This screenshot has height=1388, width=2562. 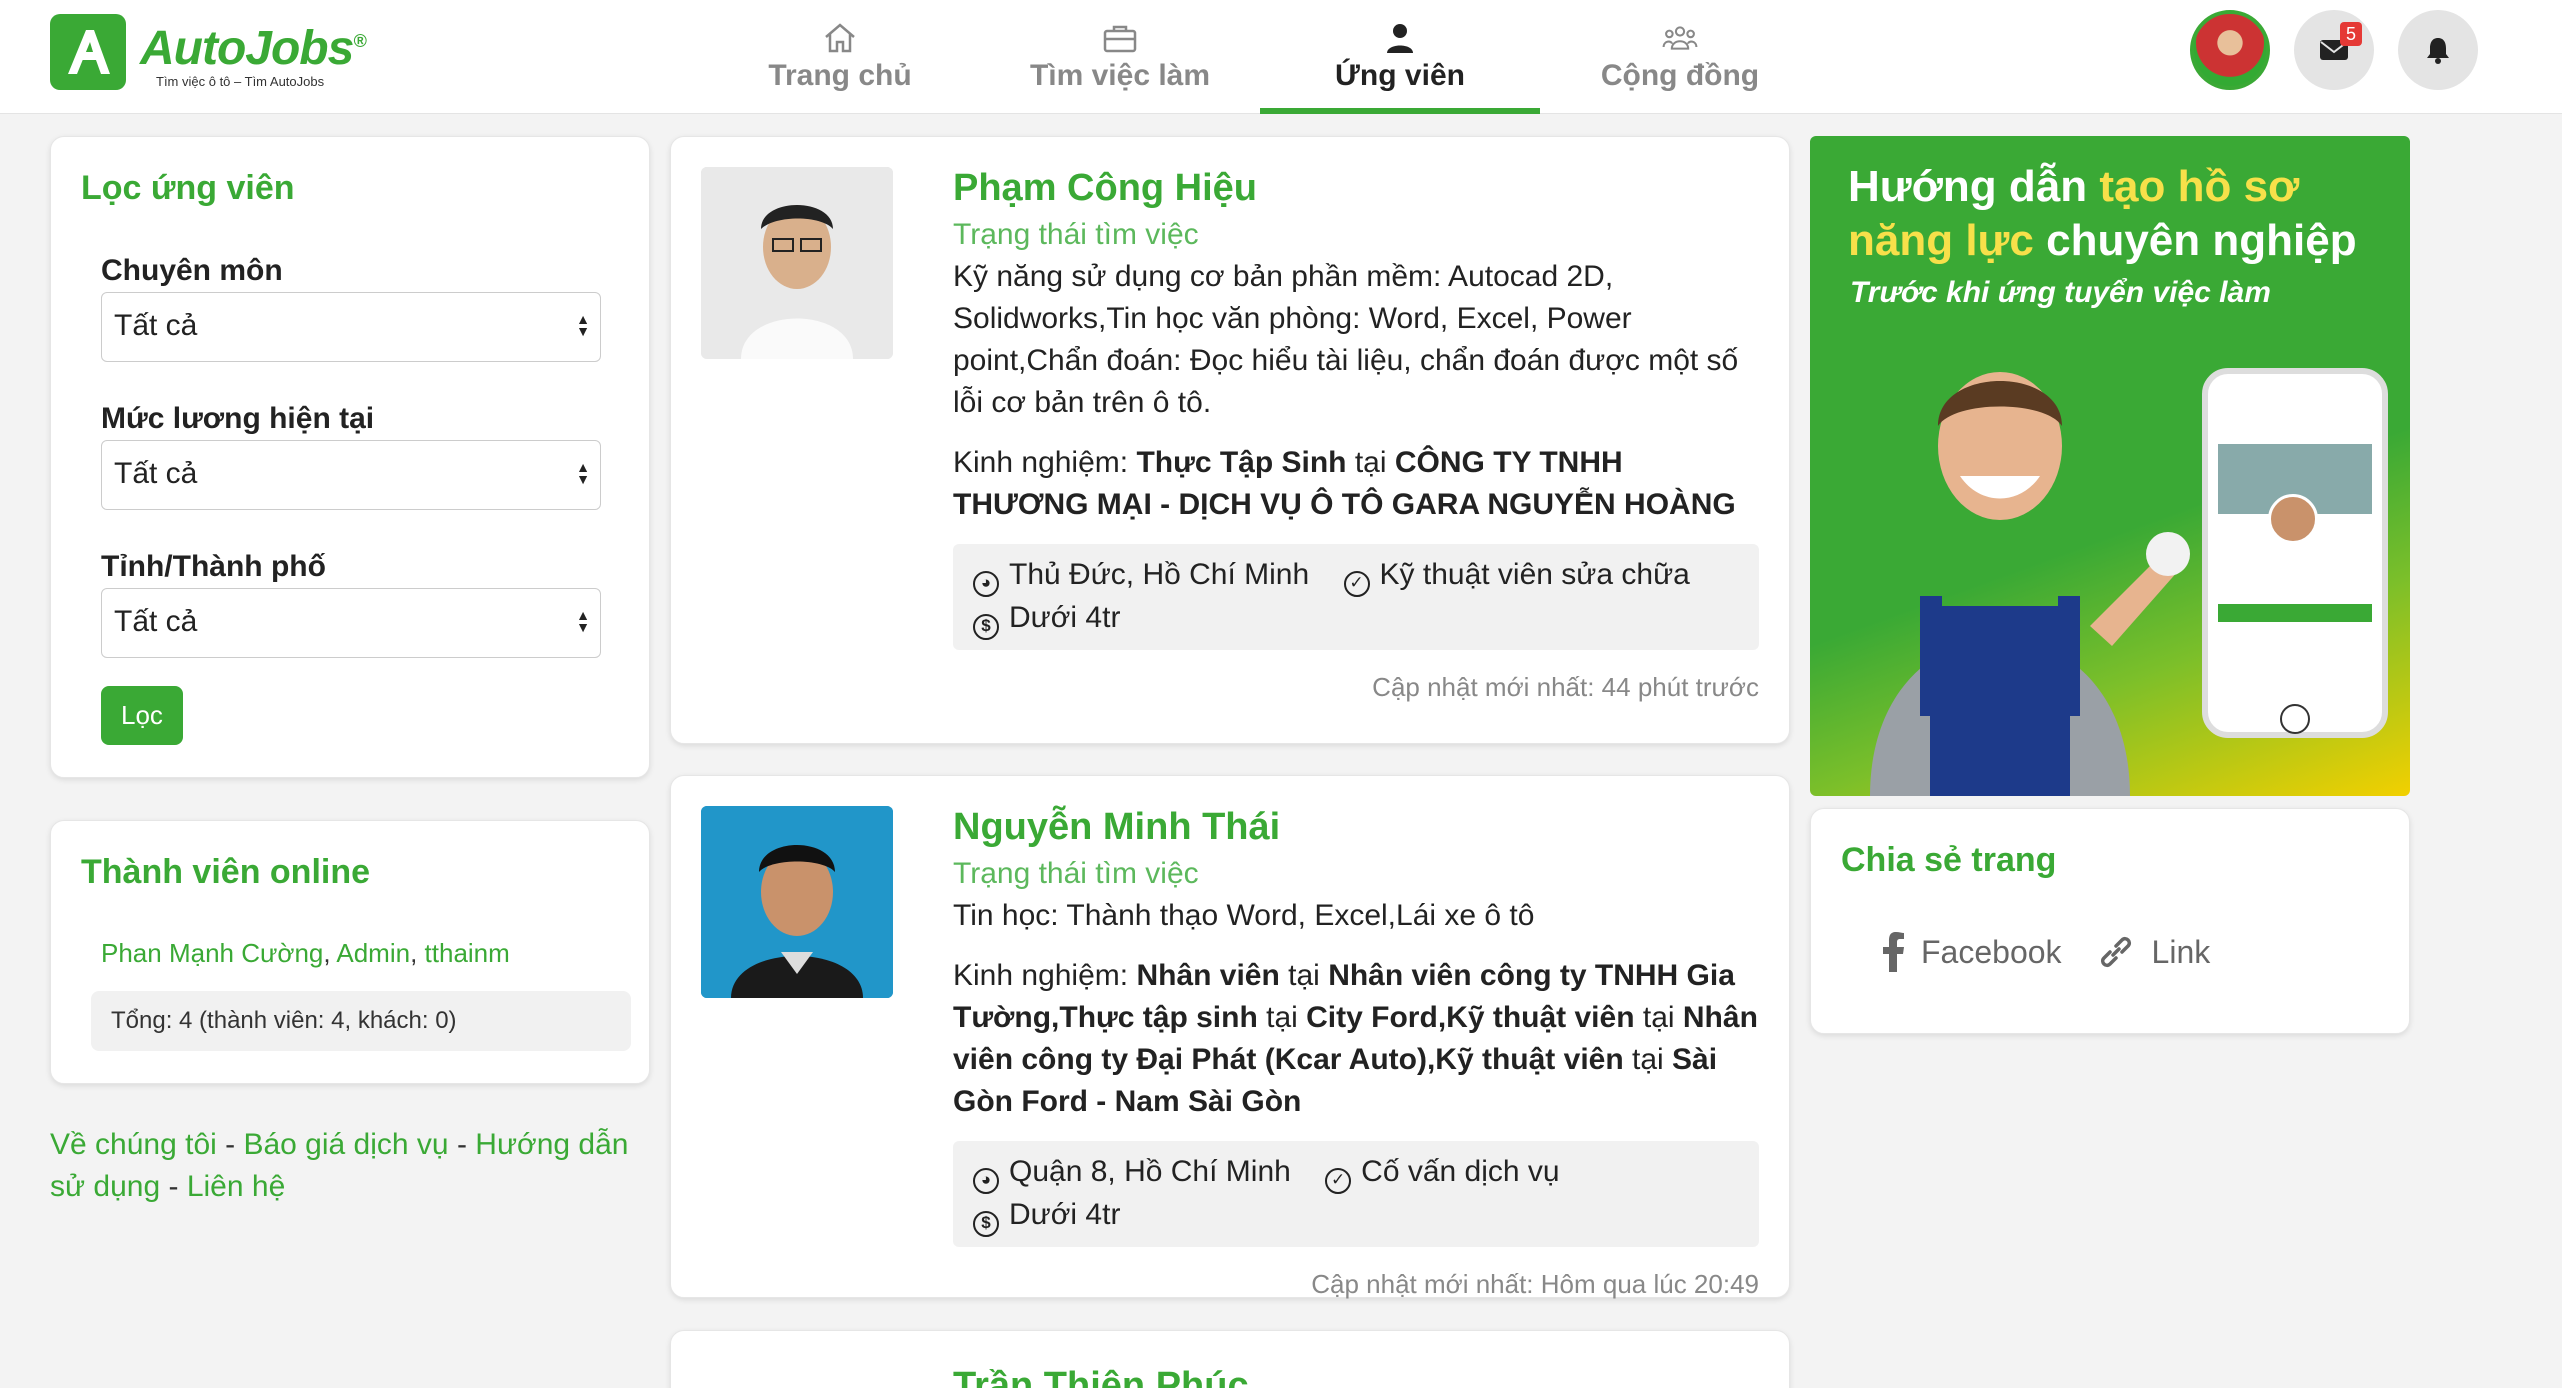 What do you see at coordinates (1565, 687) in the screenshot?
I see `candidate-updated: Cập nhật mới nhất: 44 phút trước` at bounding box center [1565, 687].